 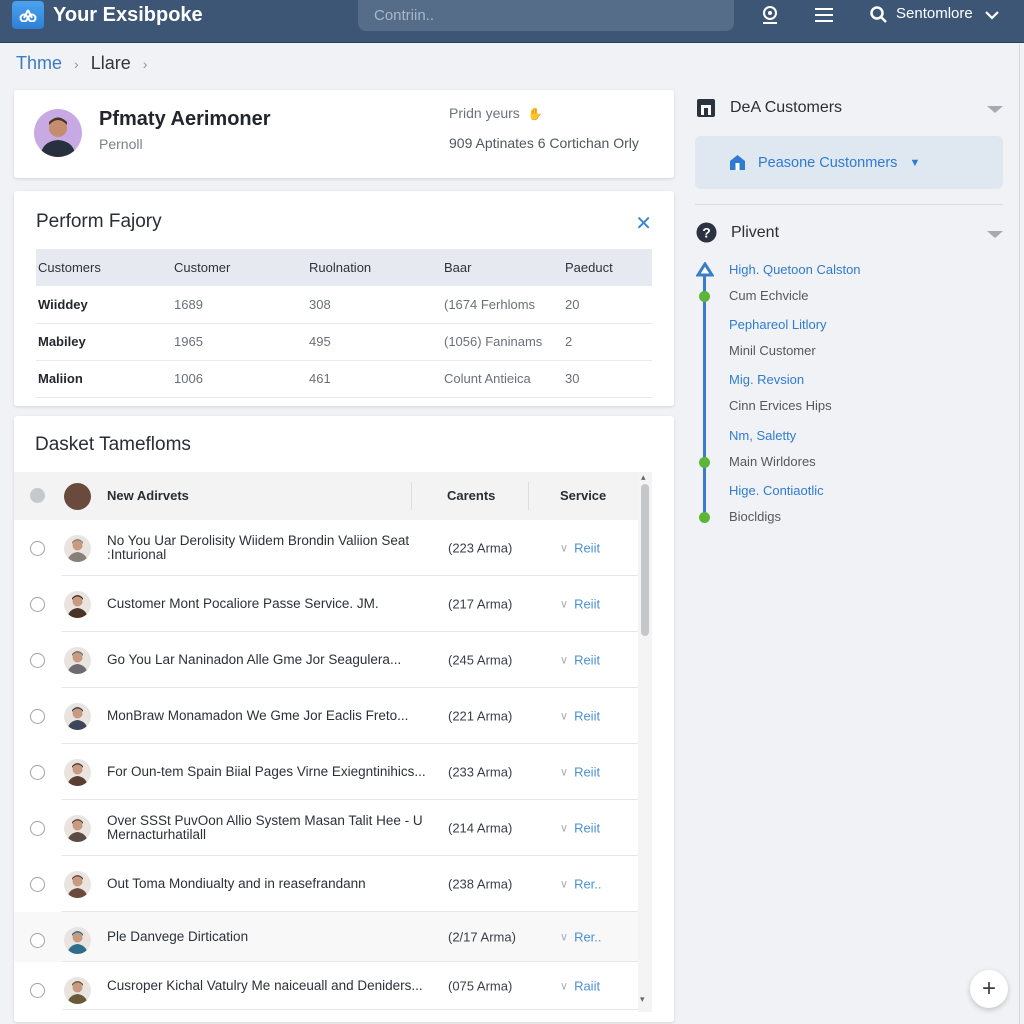 I want to click on webcam-button, so click(x=770, y=15).